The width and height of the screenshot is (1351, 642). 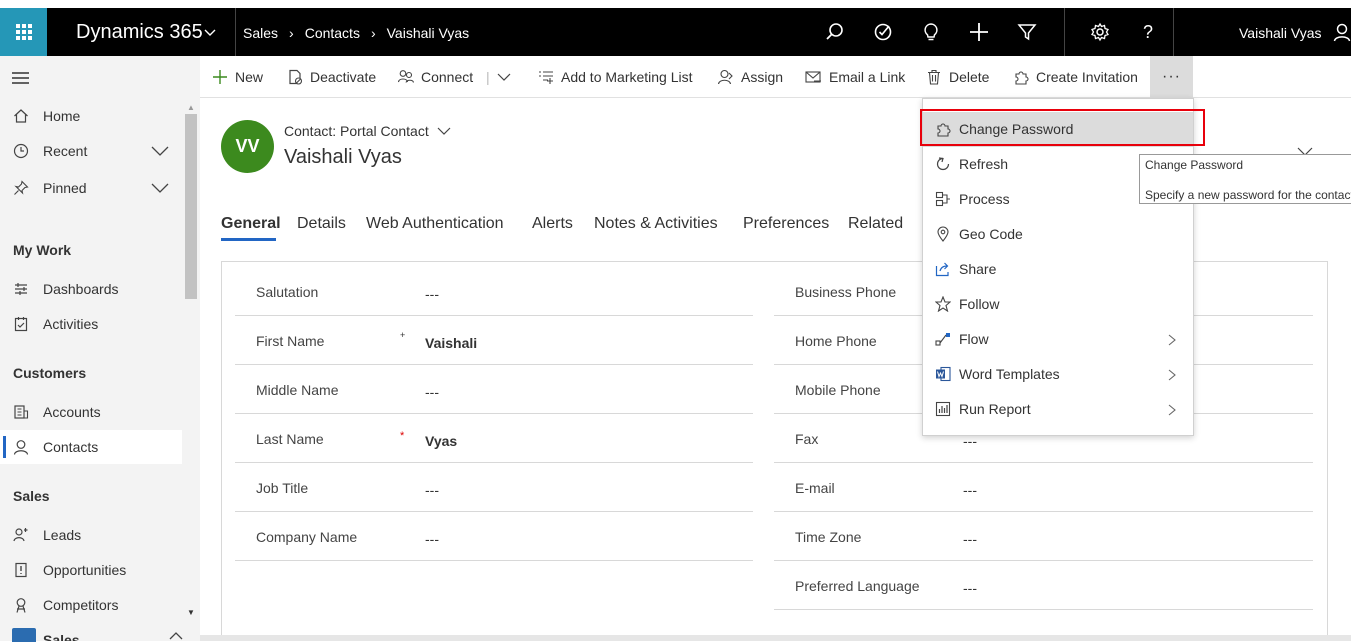 I want to click on field-preferred-language: Preferred Language ---, so click(x=1043, y=585).